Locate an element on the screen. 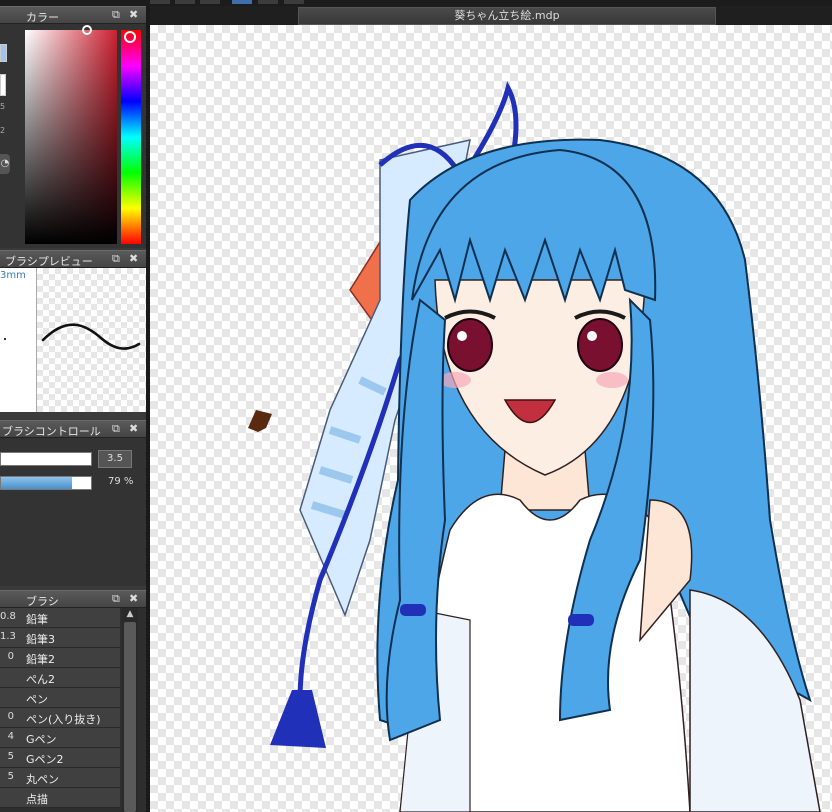  brush-list-item: 0 ペン(入り抜き) is located at coordinates (60, 718).